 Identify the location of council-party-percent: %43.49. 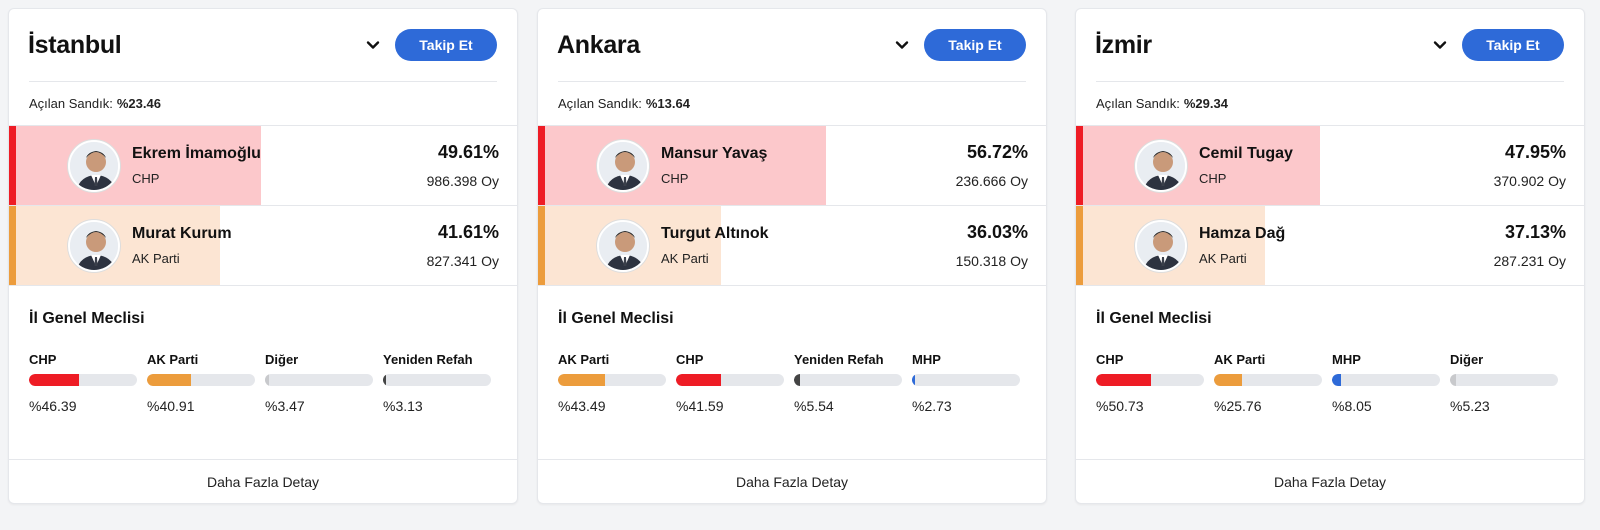
(582, 406).